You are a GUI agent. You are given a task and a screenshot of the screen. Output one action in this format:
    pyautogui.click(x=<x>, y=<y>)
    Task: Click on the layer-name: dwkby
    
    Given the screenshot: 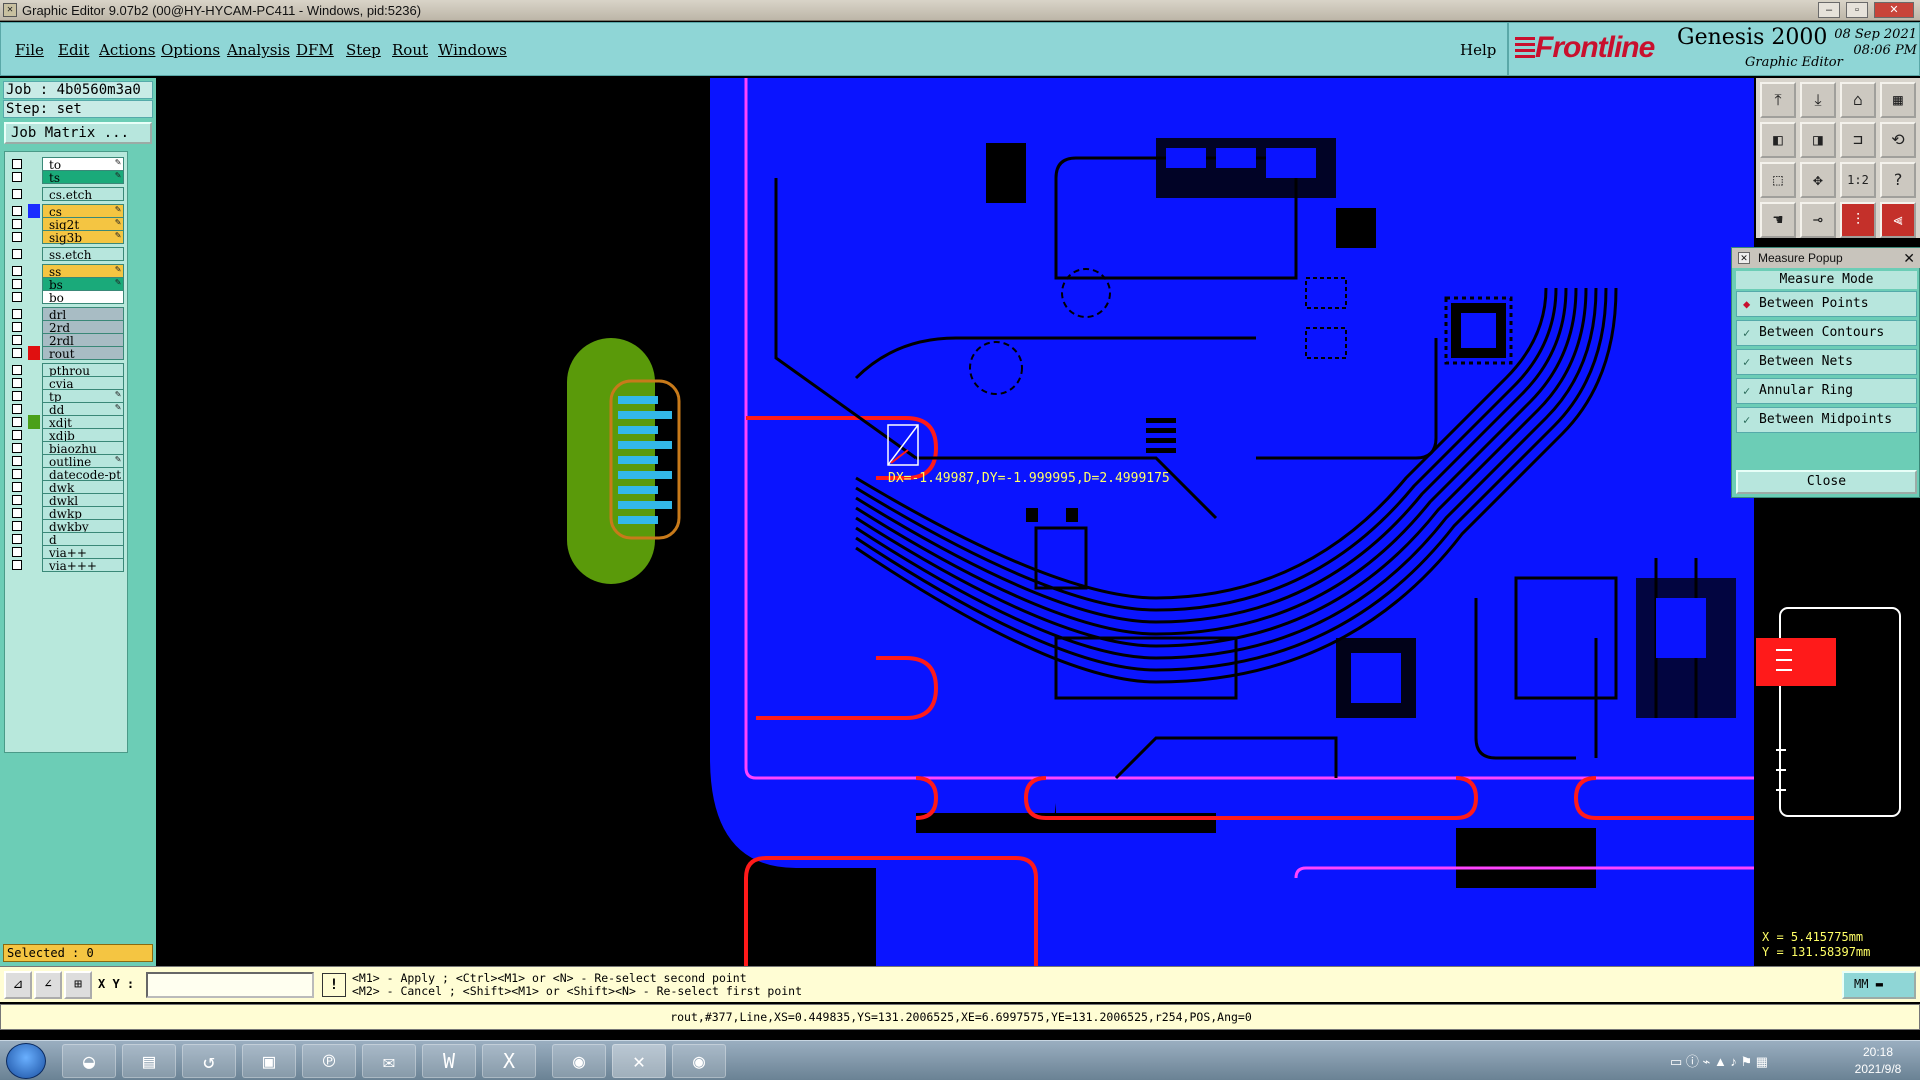 What is the action you would take?
    pyautogui.click(x=83, y=526)
    